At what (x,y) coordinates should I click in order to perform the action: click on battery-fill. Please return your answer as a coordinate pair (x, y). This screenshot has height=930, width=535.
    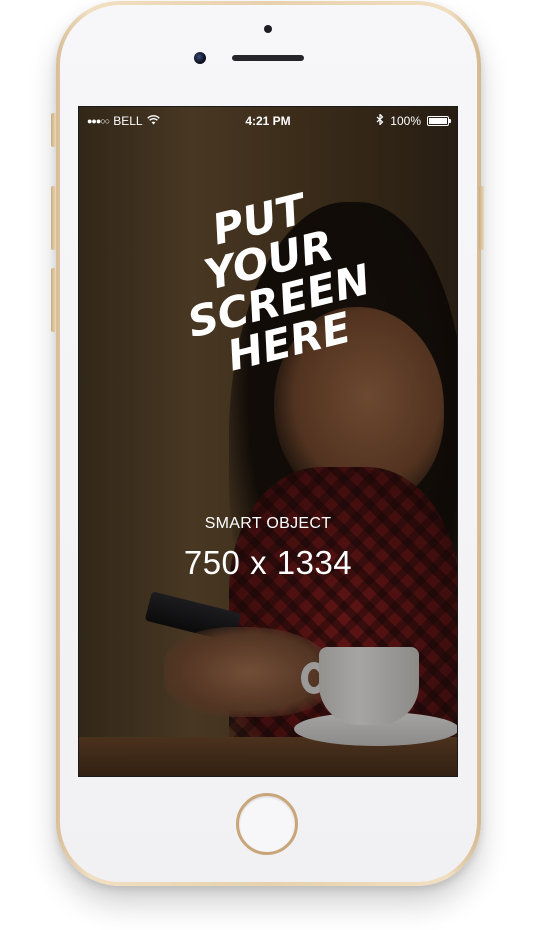
    Looking at the image, I should click on (438, 121).